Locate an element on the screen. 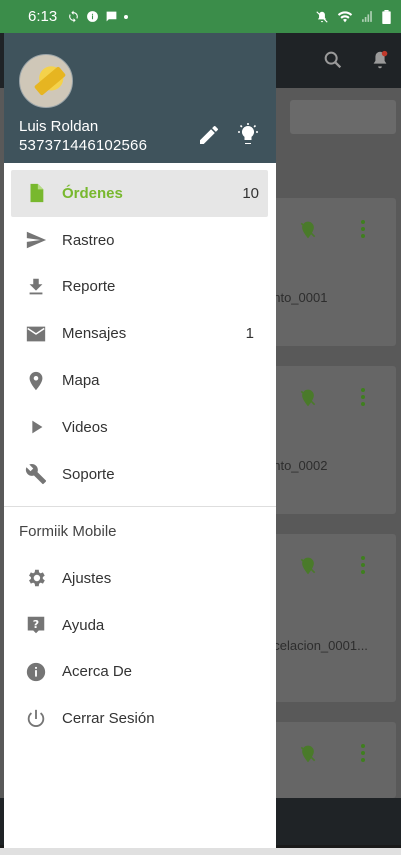 The width and height of the screenshot is (401, 855). send-icon is located at coordinates (36, 240).